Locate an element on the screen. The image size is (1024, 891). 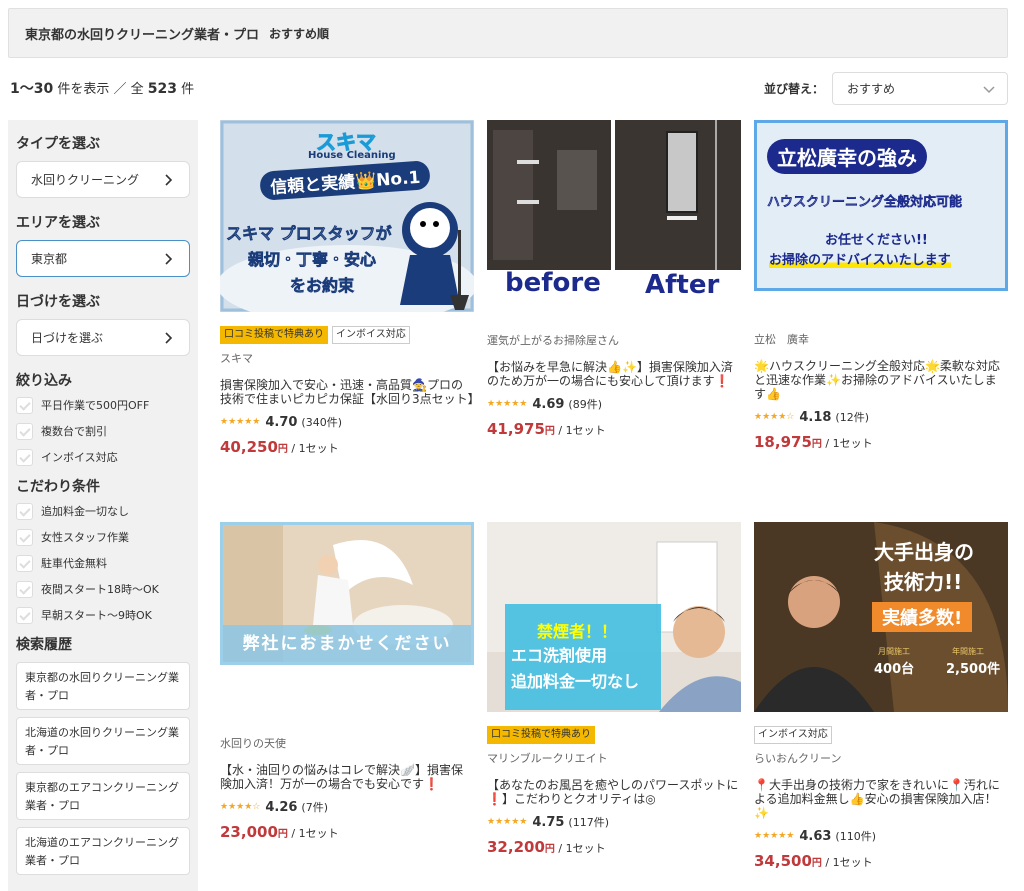
invoice-badge: インボイス対応 is located at coordinates (371, 335).